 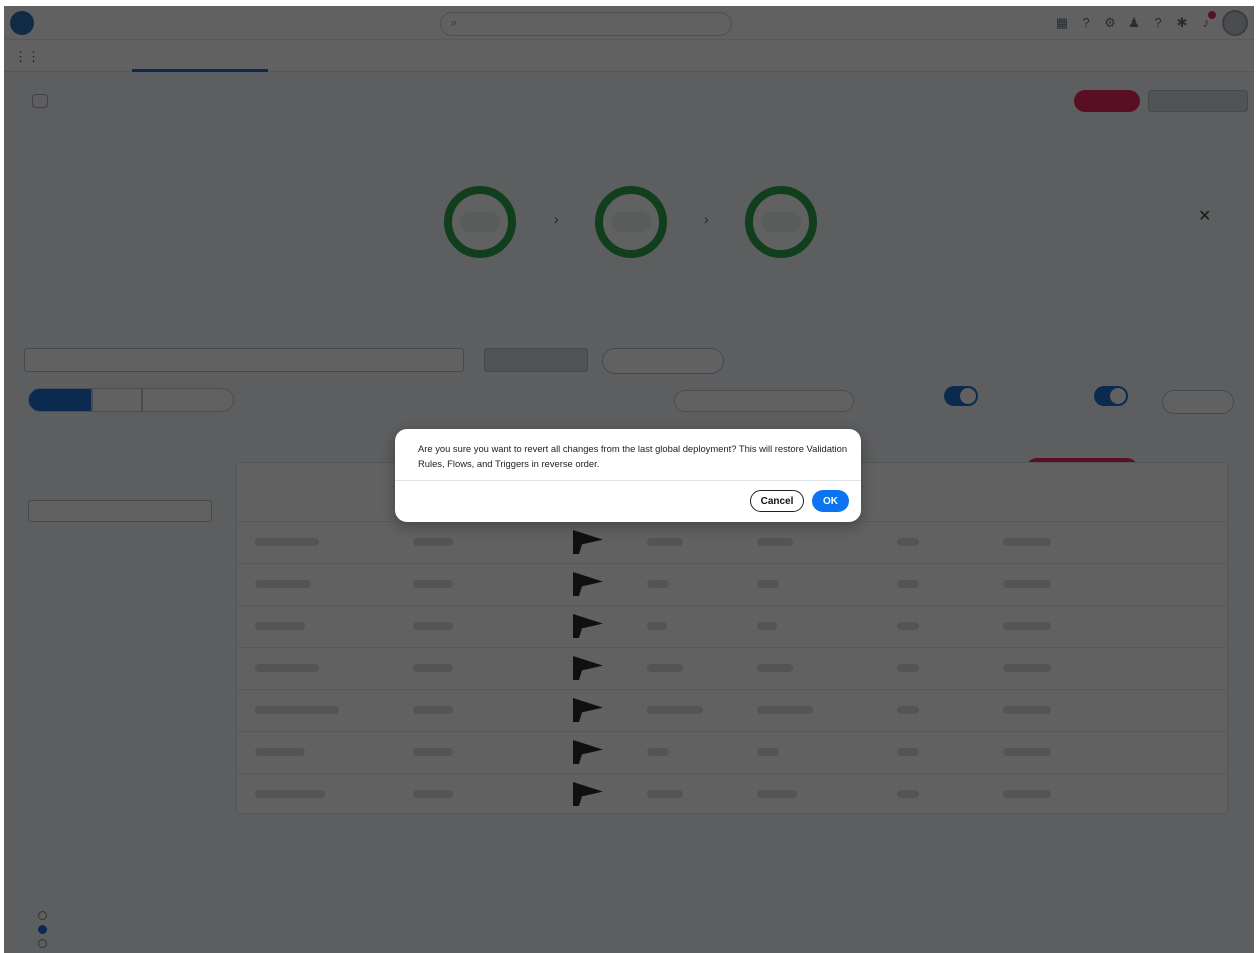 What do you see at coordinates (777, 501) in the screenshot?
I see `cancel-button: Cancel` at bounding box center [777, 501].